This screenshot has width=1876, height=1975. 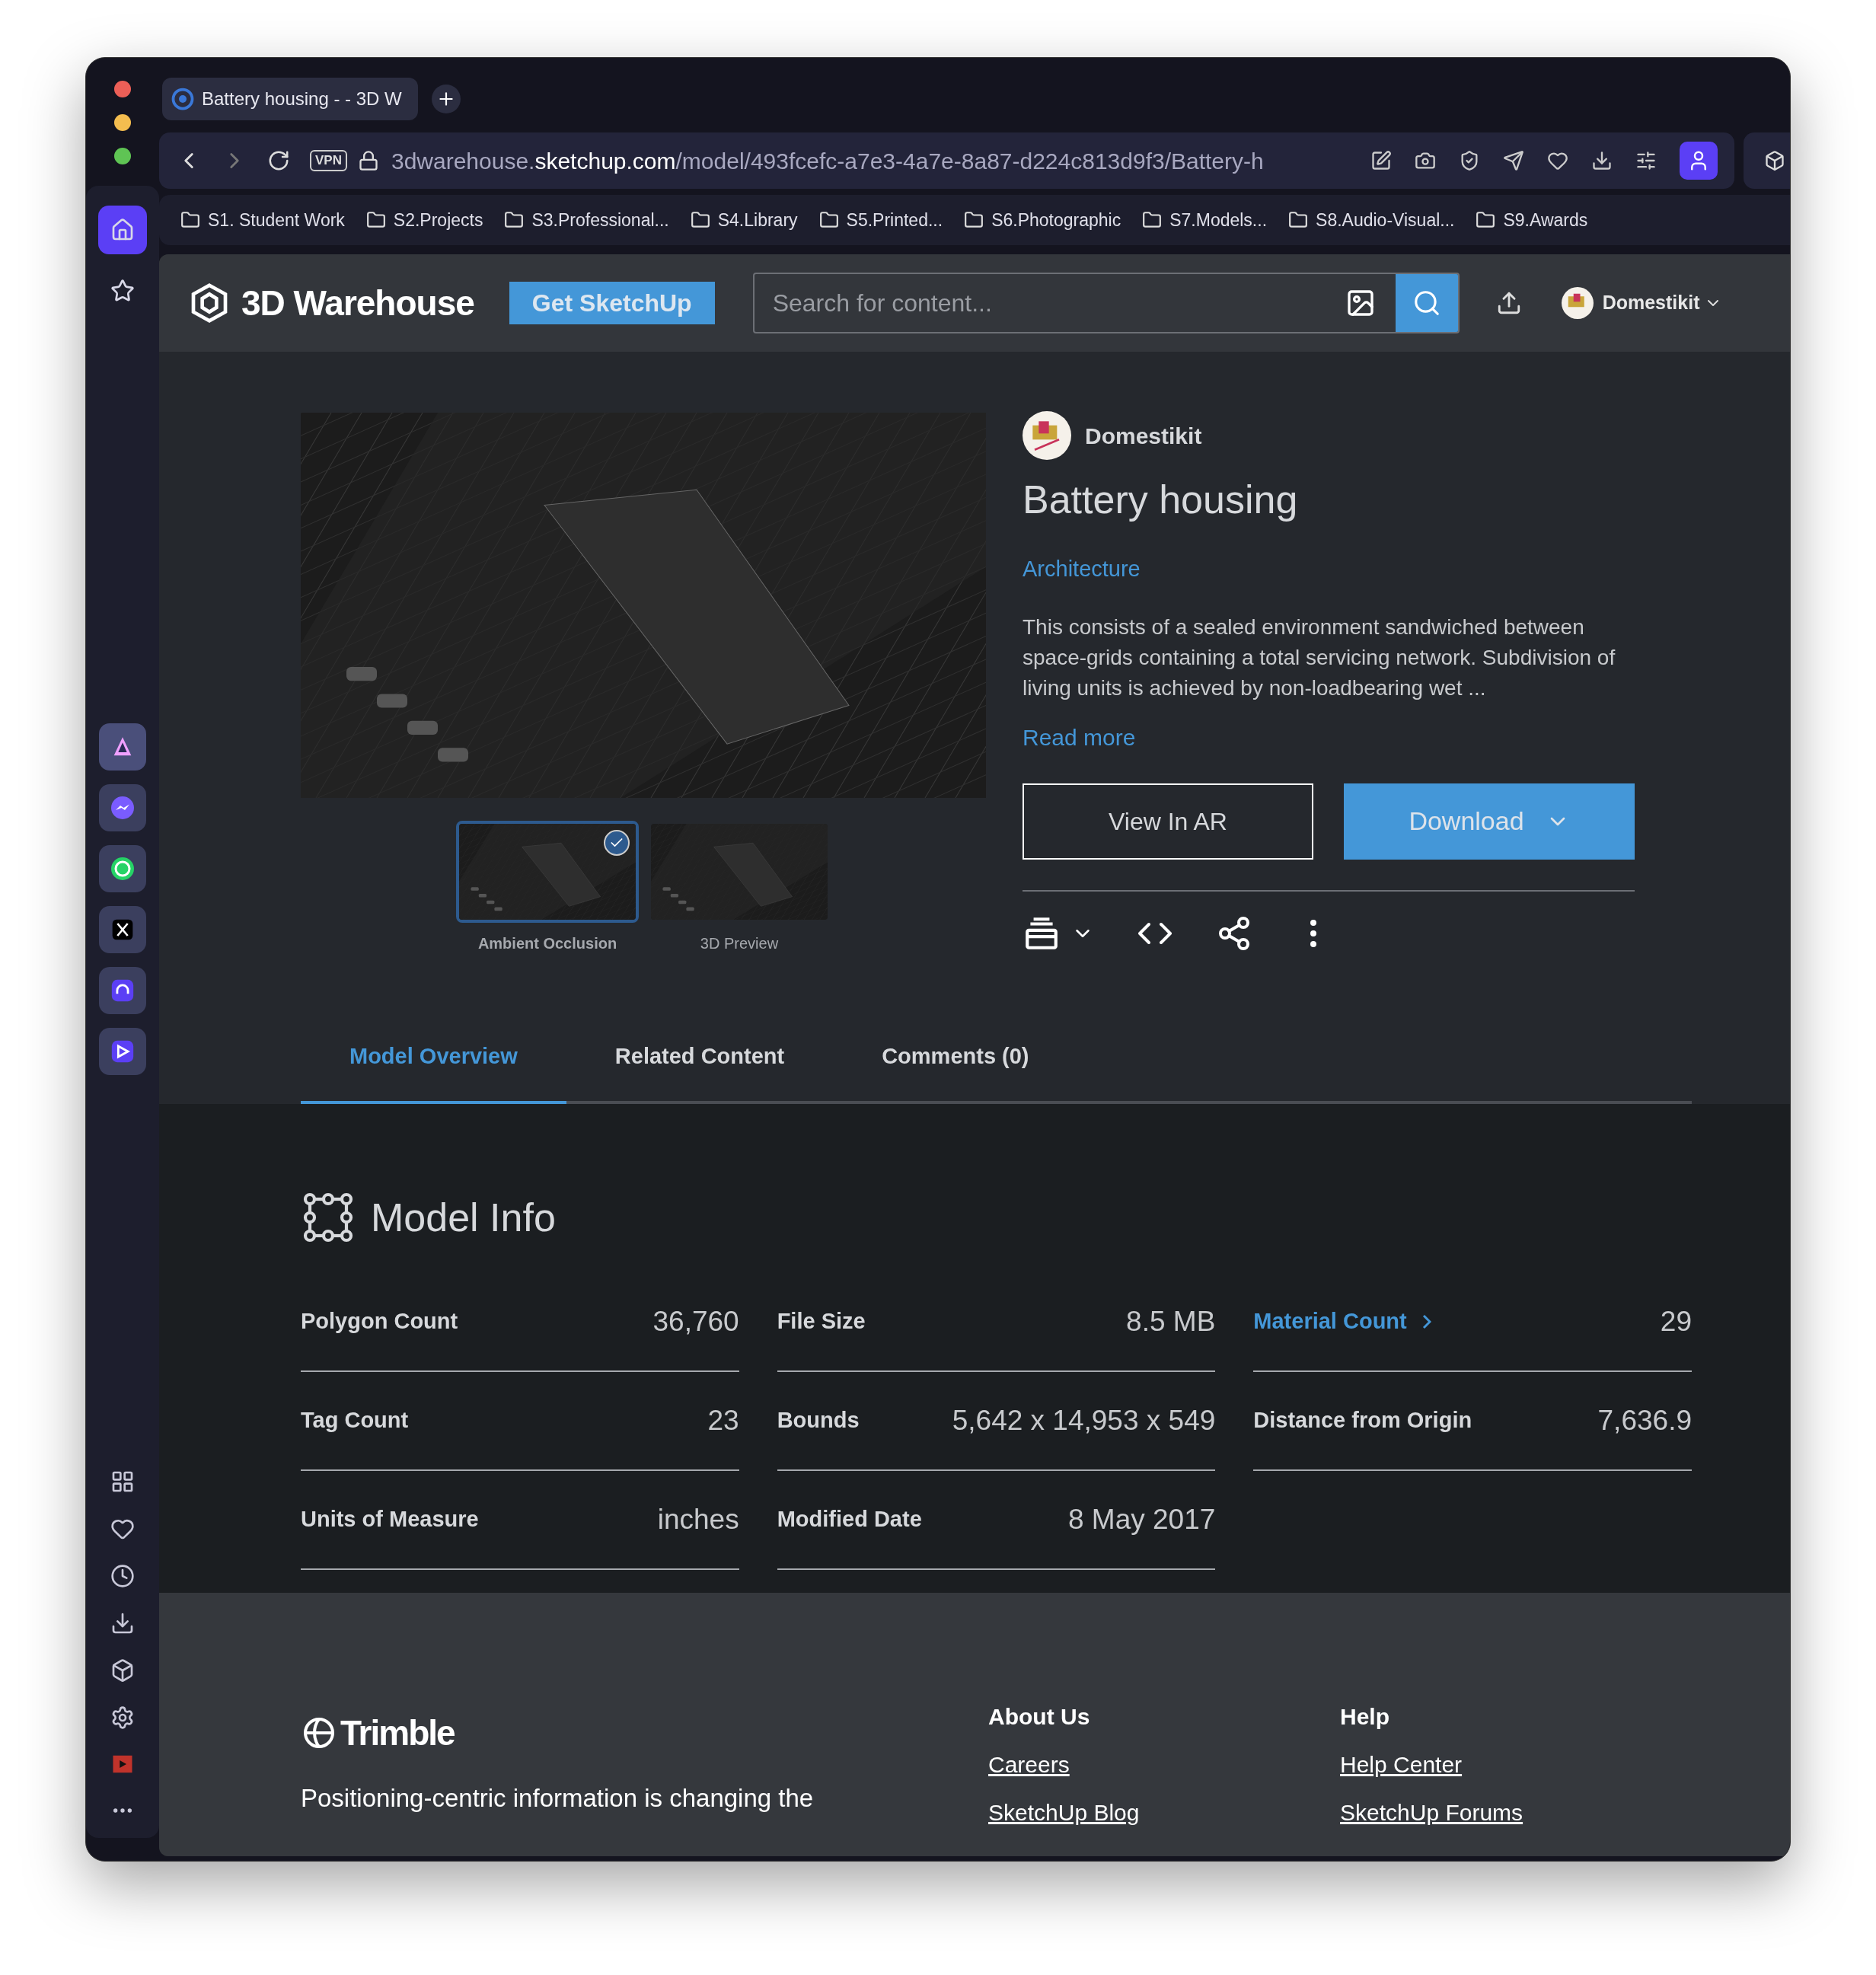 What do you see at coordinates (1646, 160) in the screenshot?
I see `sliders-icon` at bounding box center [1646, 160].